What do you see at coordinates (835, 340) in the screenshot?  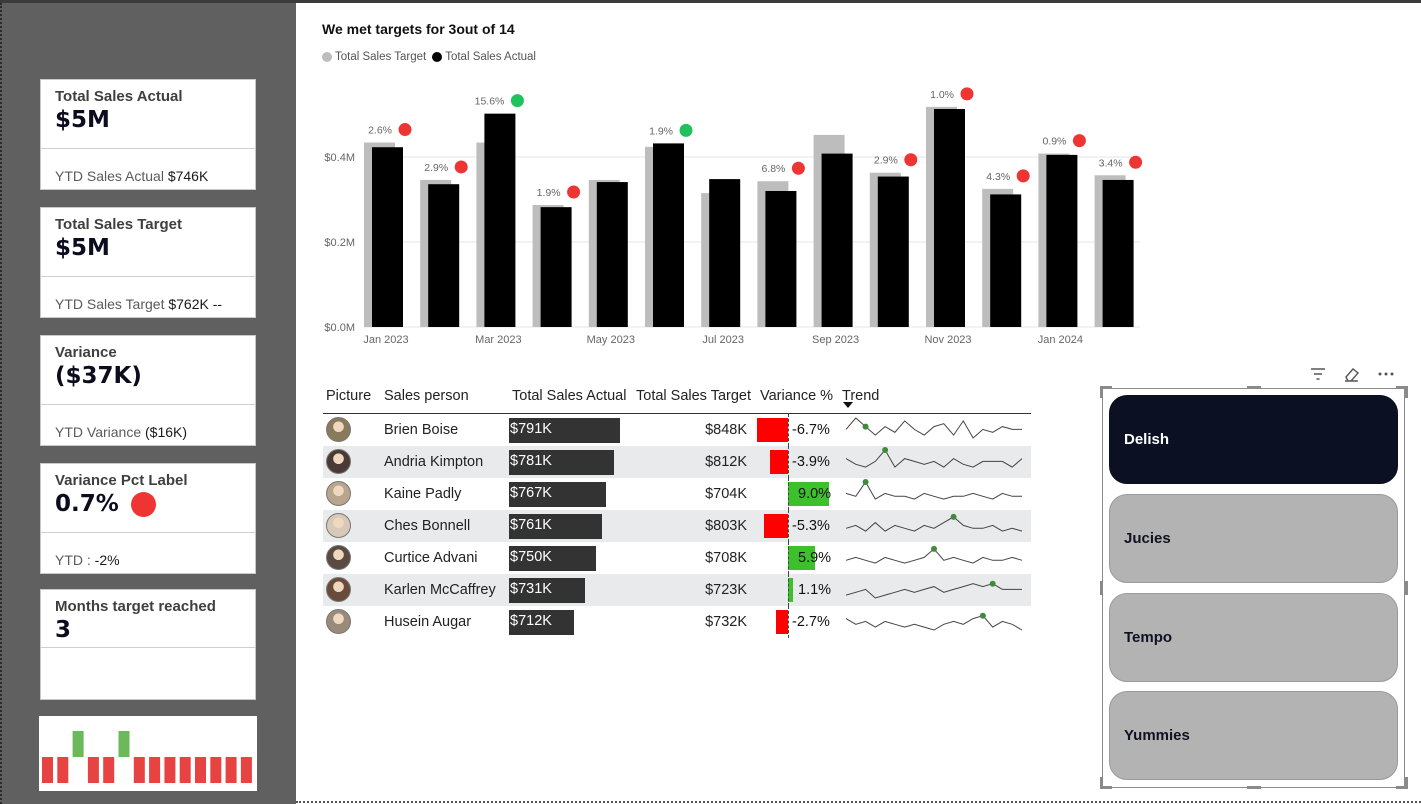 I see `x-tick-label: Sep 2023` at bounding box center [835, 340].